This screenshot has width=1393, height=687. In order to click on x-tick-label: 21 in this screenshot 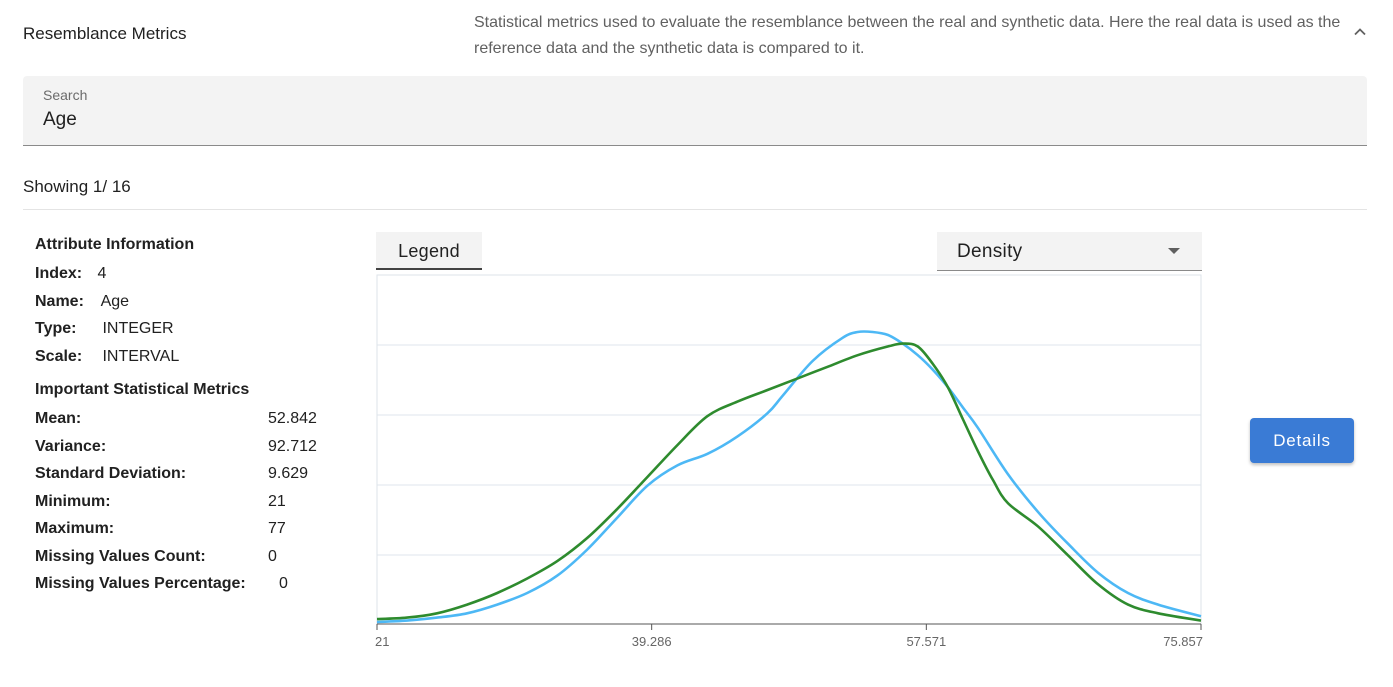, I will do `click(382, 641)`.